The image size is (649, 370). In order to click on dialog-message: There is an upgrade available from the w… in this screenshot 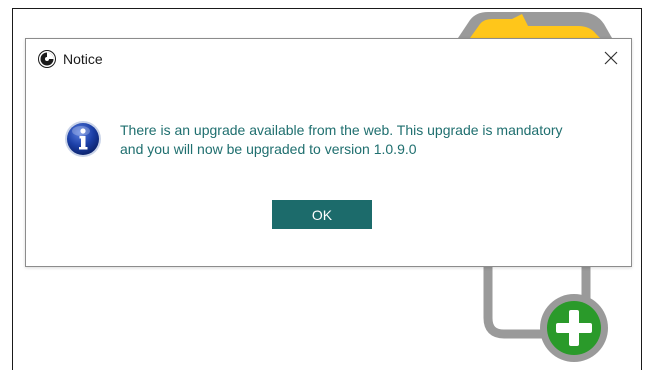, I will do `click(365, 140)`.